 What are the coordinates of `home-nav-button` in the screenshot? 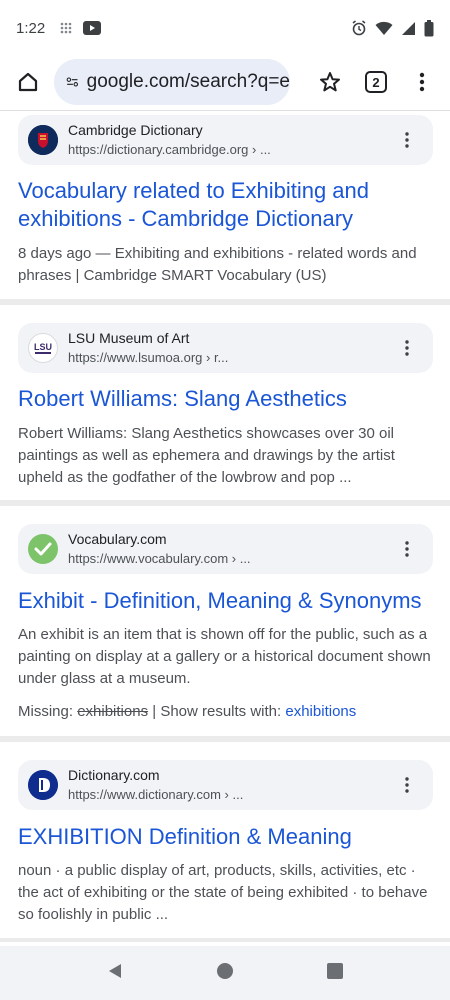 It's located at (225, 973).